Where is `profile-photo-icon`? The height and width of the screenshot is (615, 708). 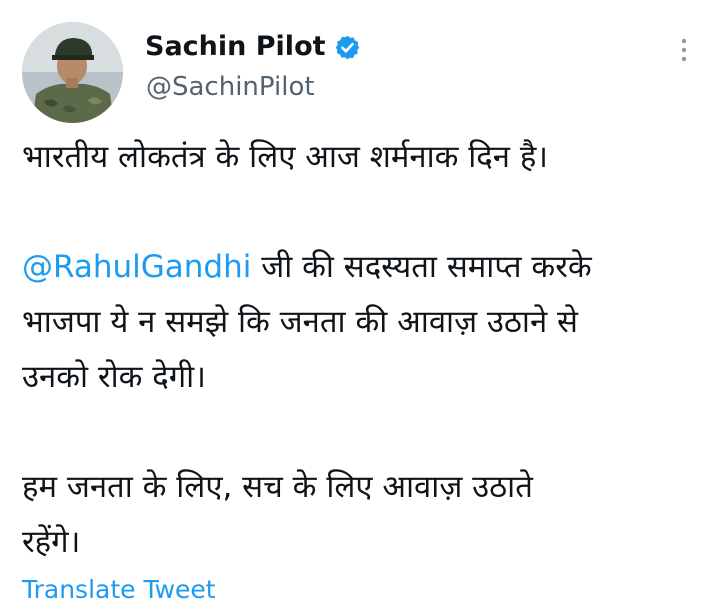 profile-photo-icon is located at coordinates (72, 72).